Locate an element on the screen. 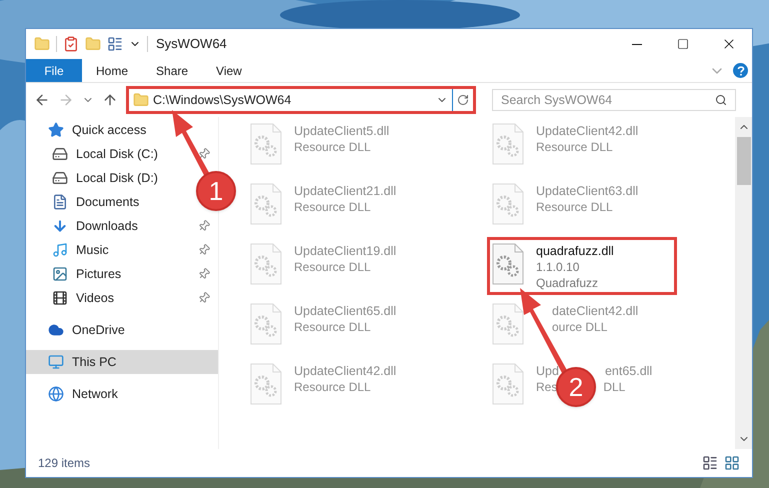 This screenshot has width=769, height=488. file-tab: File is located at coordinates (54, 70).